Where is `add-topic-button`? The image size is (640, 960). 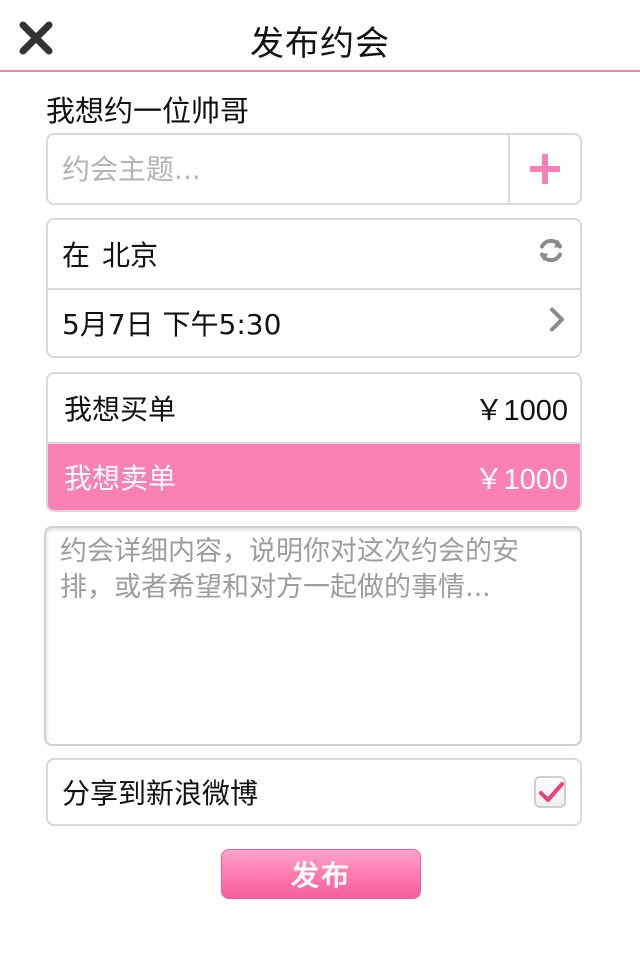 add-topic-button is located at coordinates (544, 169).